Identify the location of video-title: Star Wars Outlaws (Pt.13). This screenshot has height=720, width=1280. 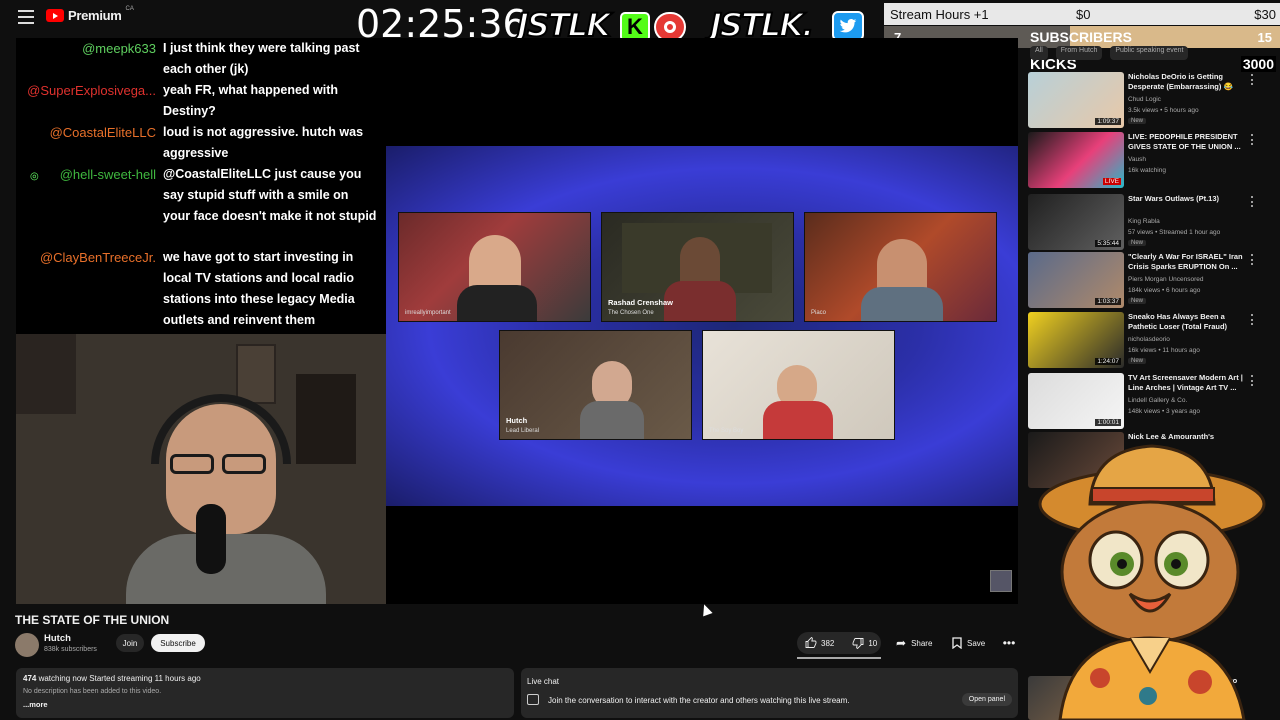
(1190, 199).